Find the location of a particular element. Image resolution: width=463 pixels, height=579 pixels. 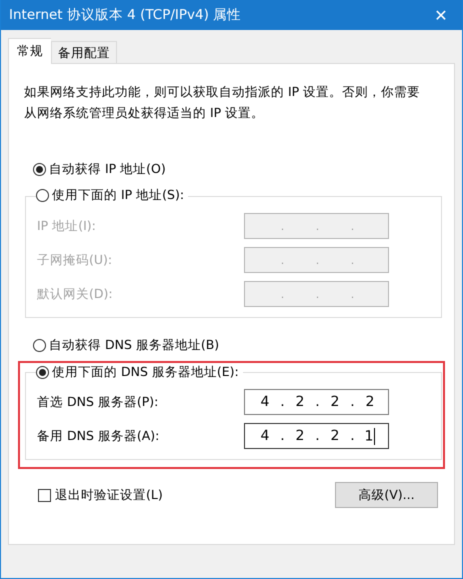

window-title: Internet 协议版本 4 (TCP/IPv4) 属性 is located at coordinates (125, 15).